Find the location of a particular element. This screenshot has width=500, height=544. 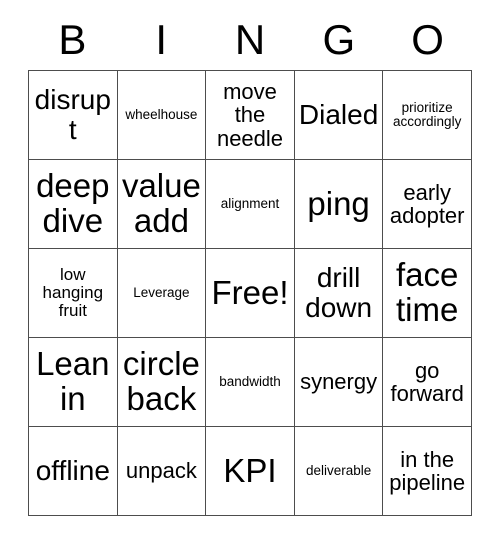

bingo-cell-n2: alignment is located at coordinates (250, 204).